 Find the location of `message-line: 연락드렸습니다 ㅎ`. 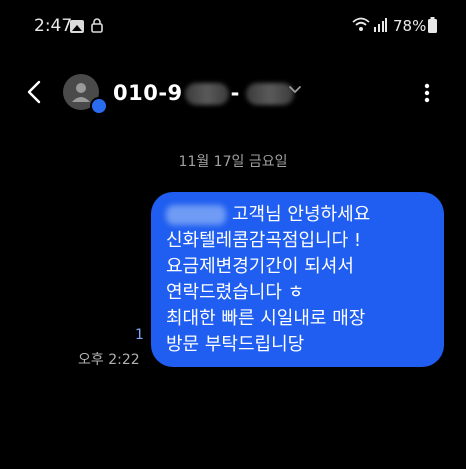

message-line: 연락드렸습니다 ㅎ is located at coordinates (235, 292).